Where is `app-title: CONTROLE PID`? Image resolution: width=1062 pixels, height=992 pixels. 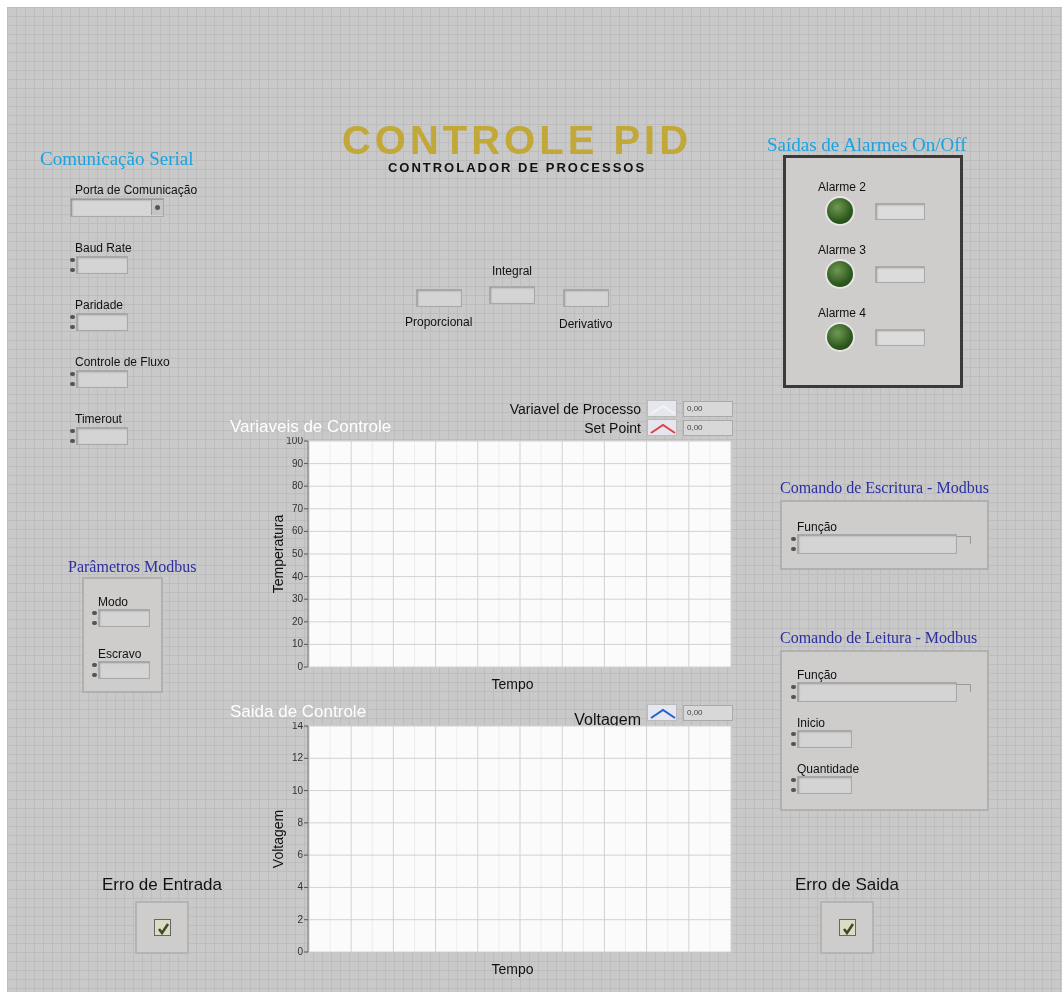
app-title: CONTROLE PID is located at coordinates (517, 140).